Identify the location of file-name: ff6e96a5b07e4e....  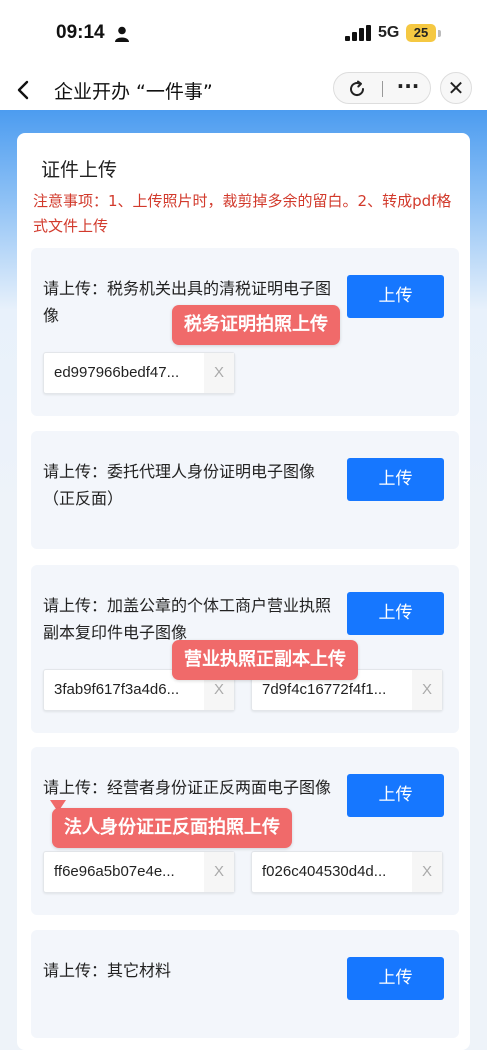
(114, 871).